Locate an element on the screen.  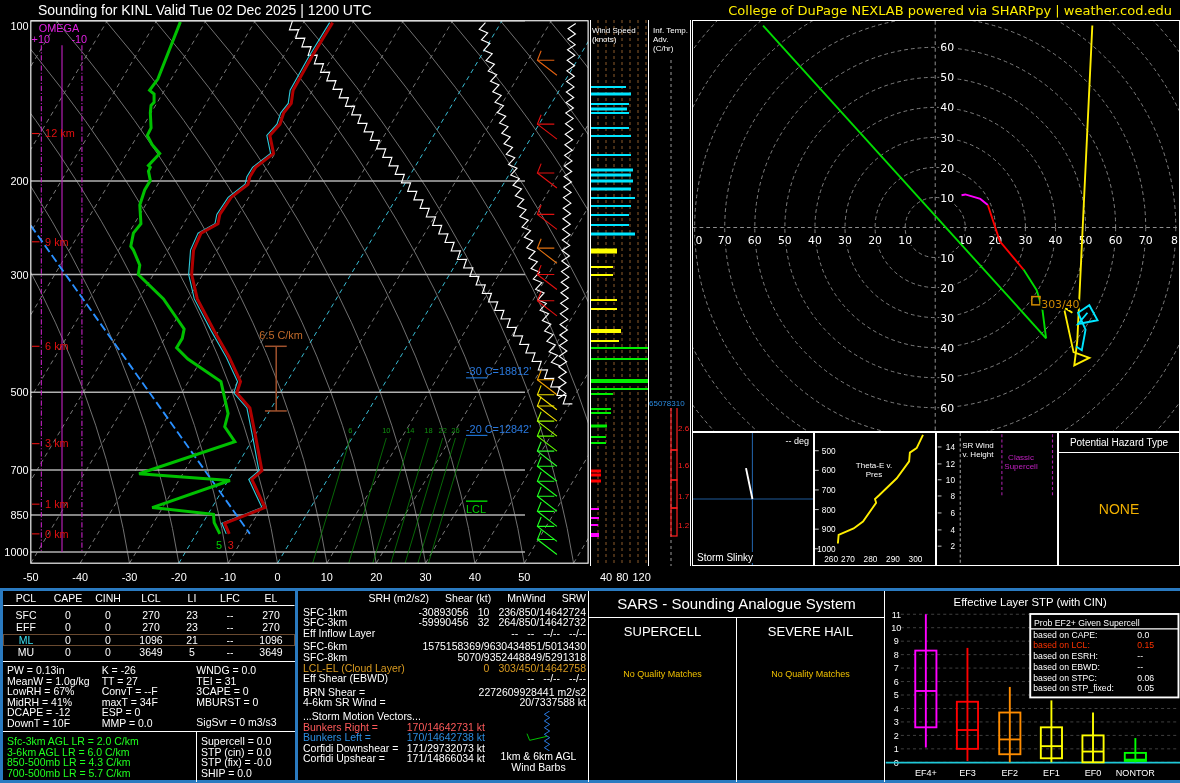
temperature-label: 20 is located at coordinates (376, 576).